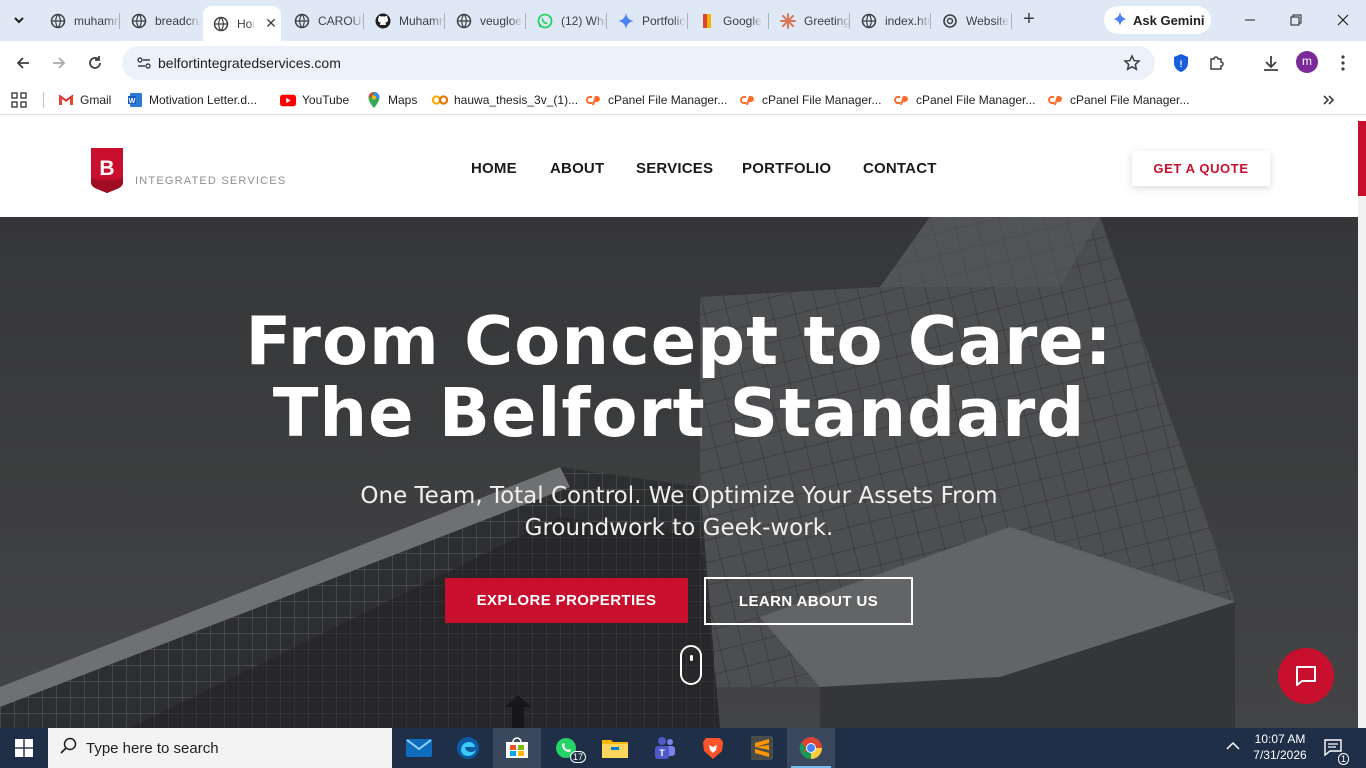  I want to click on nav-about: ABOUT, so click(577, 168).